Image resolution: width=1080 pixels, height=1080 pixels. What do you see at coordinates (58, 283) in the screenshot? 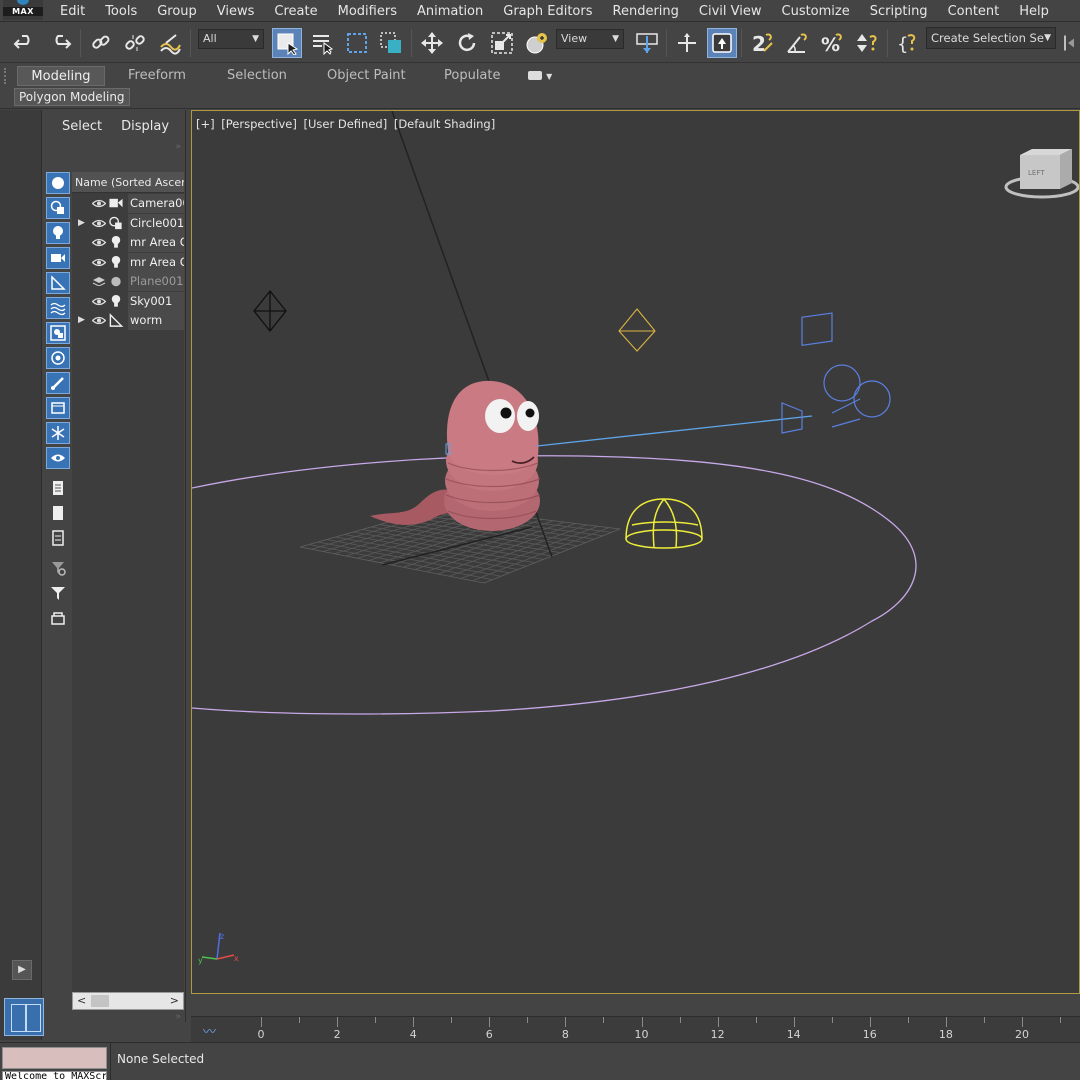
I see `filter-helpers-button` at bounding box center [58, 283].